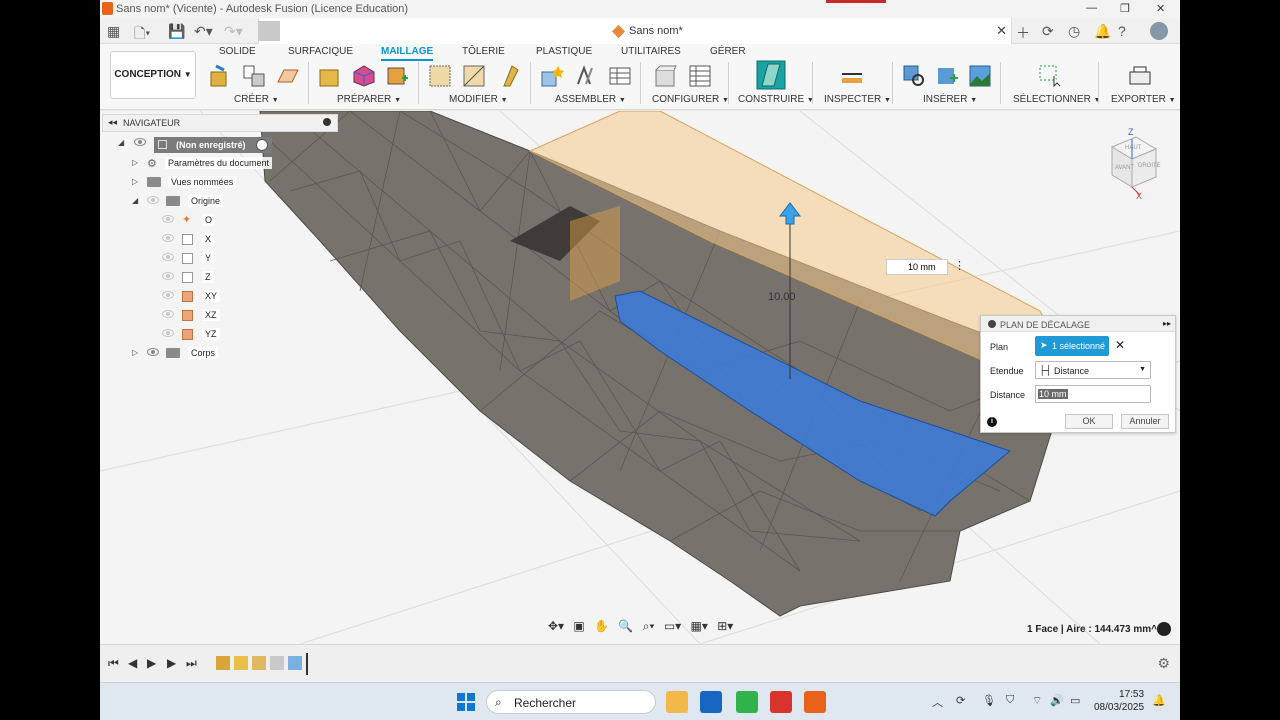 The height and width of the screenshot is (720, 1280). Describe the element at coordinates (121, 142) in the screenshot. I see `collapse-arrow-icon: ◢` at that location.